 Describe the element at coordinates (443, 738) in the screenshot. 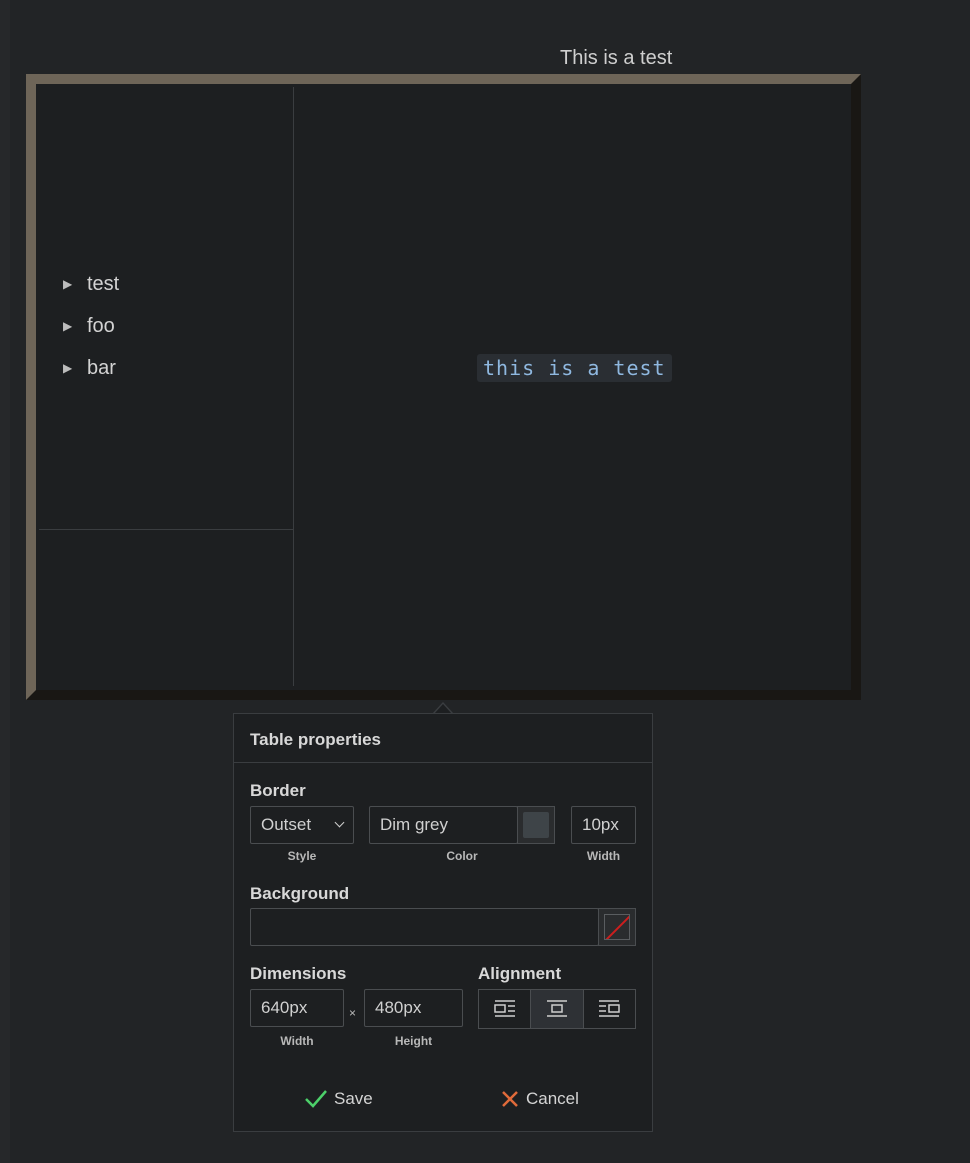

I see `panel-title: Table properties` at that location.